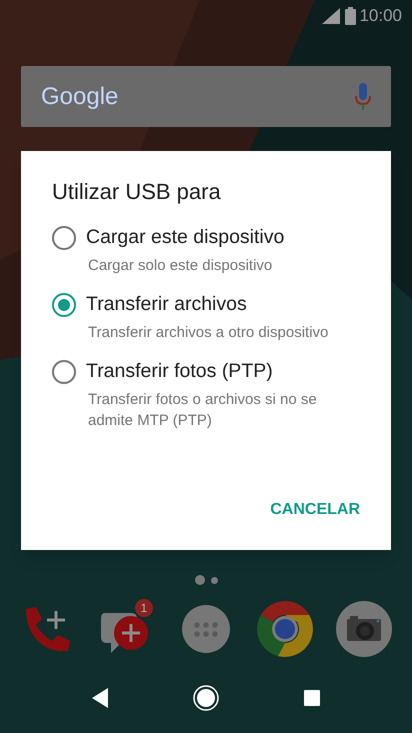 The width and height of the screenshot is (412, 733). I want to click on clock-text: 10:00, so click(380, 16).